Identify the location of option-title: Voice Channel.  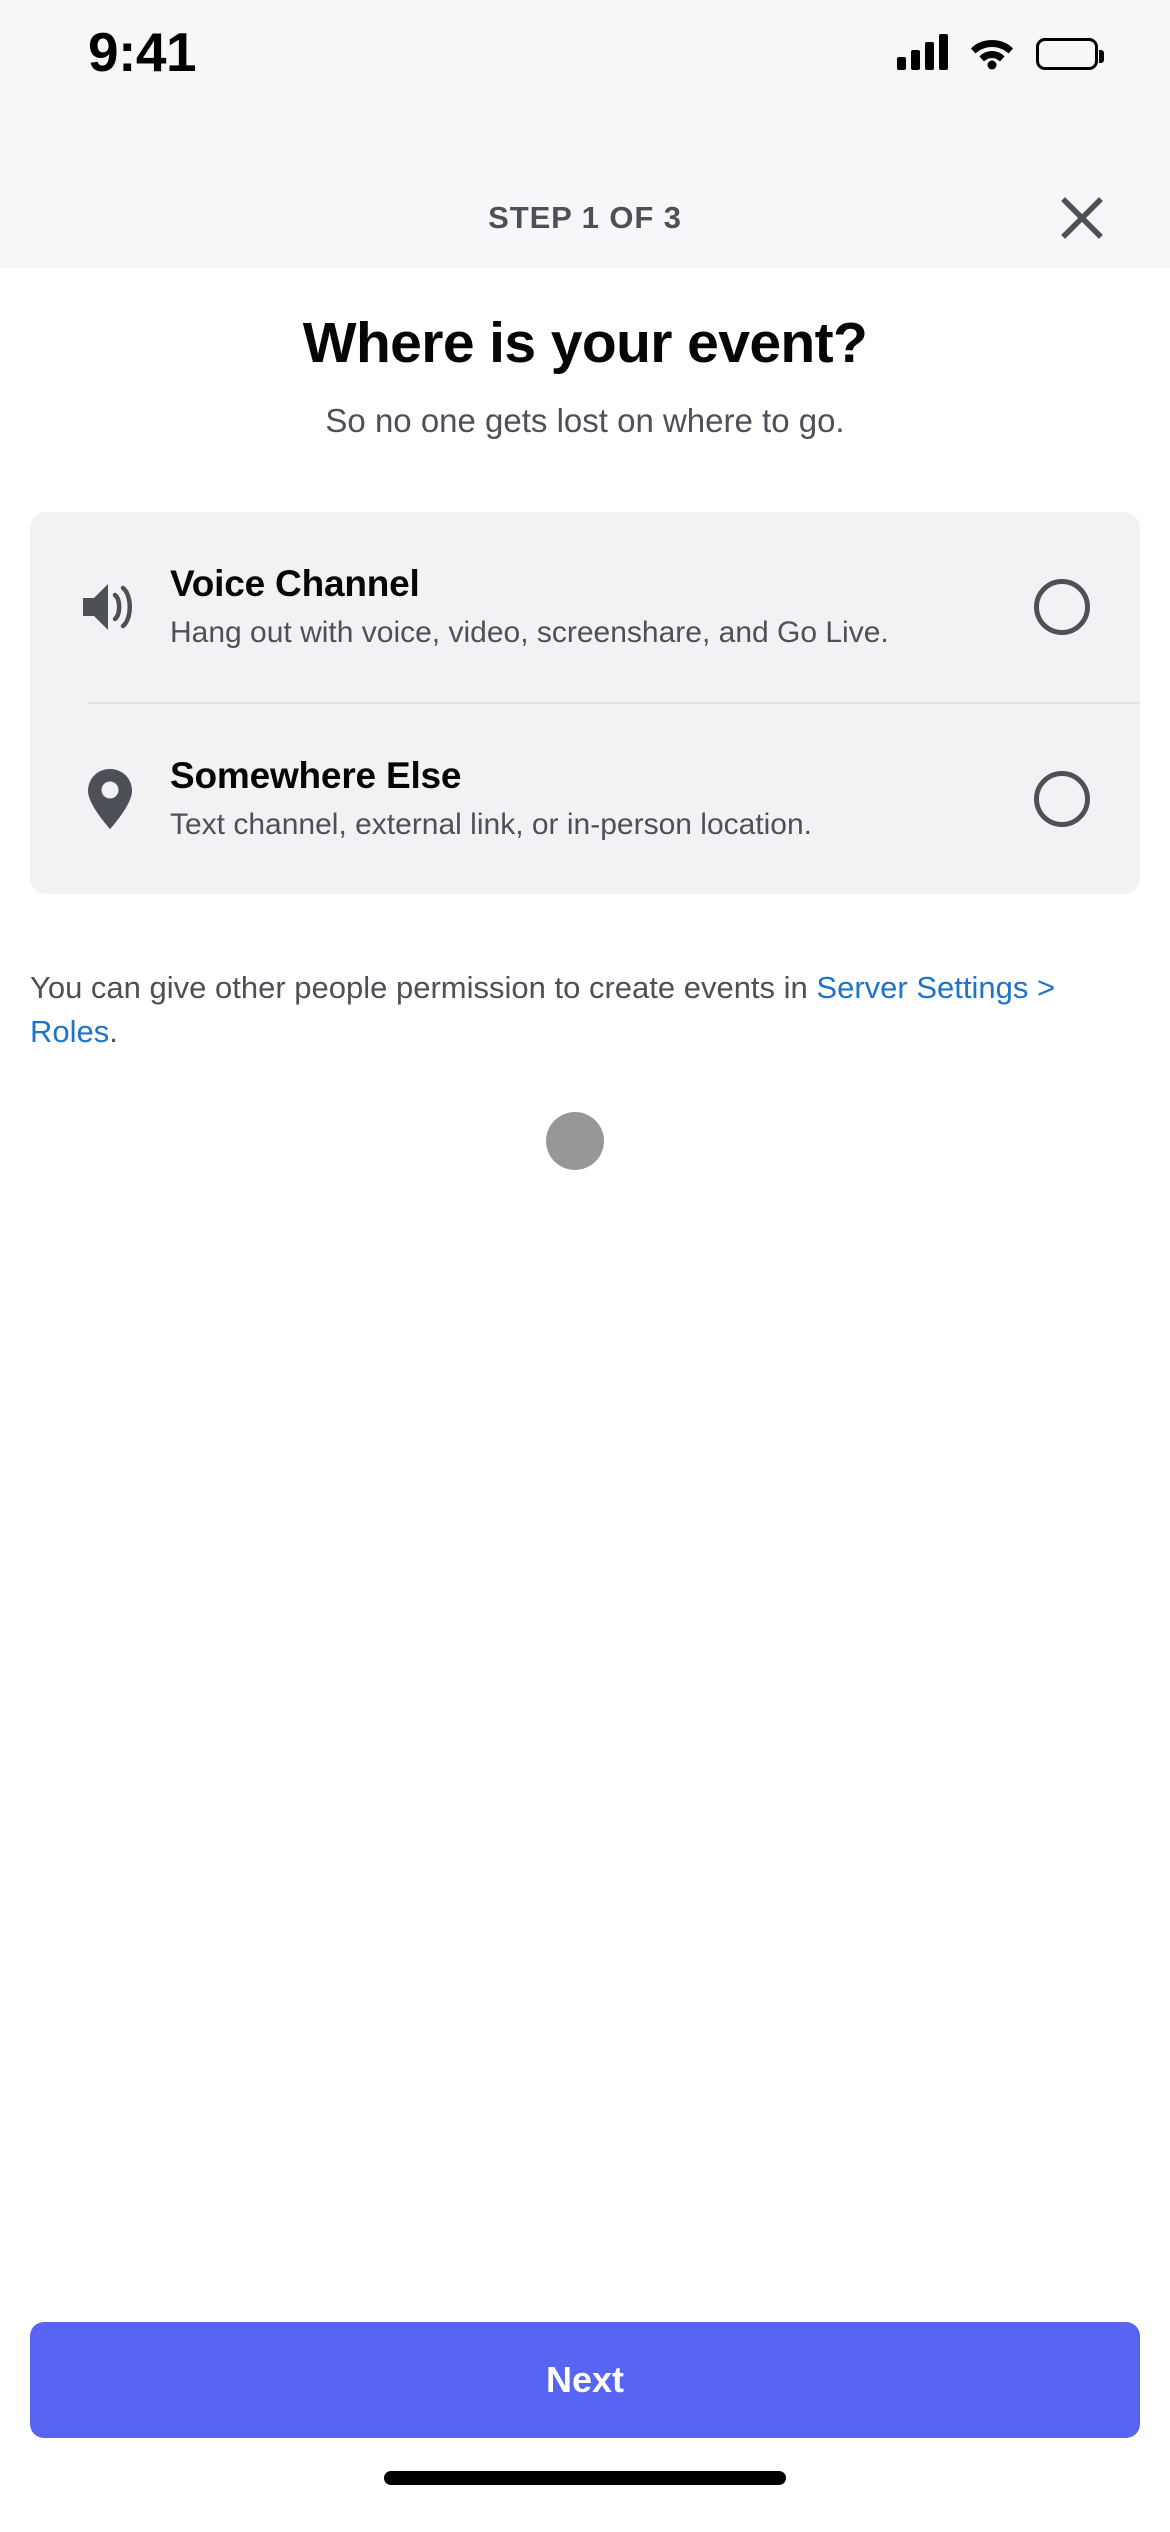
(295, 583).